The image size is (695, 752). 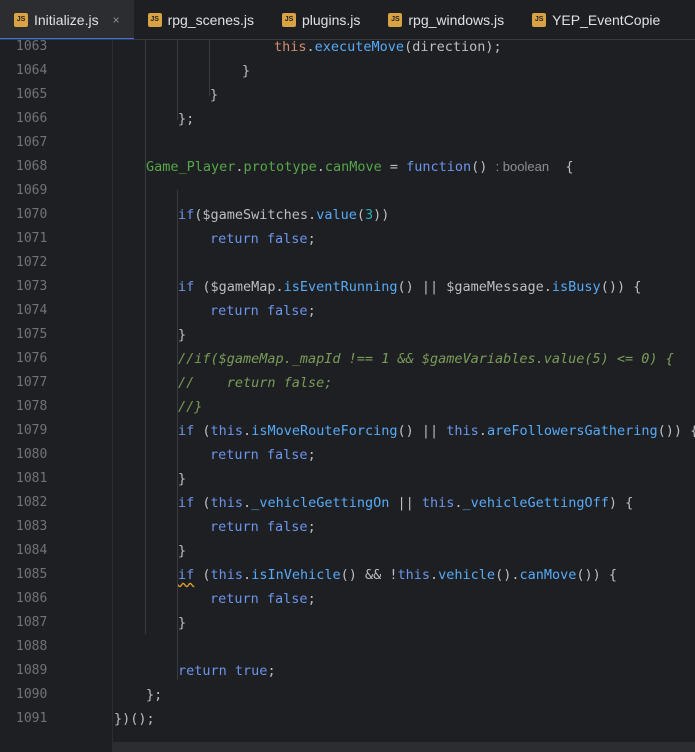 I want to click on close-icon: ×, so click(x=116, y=20).